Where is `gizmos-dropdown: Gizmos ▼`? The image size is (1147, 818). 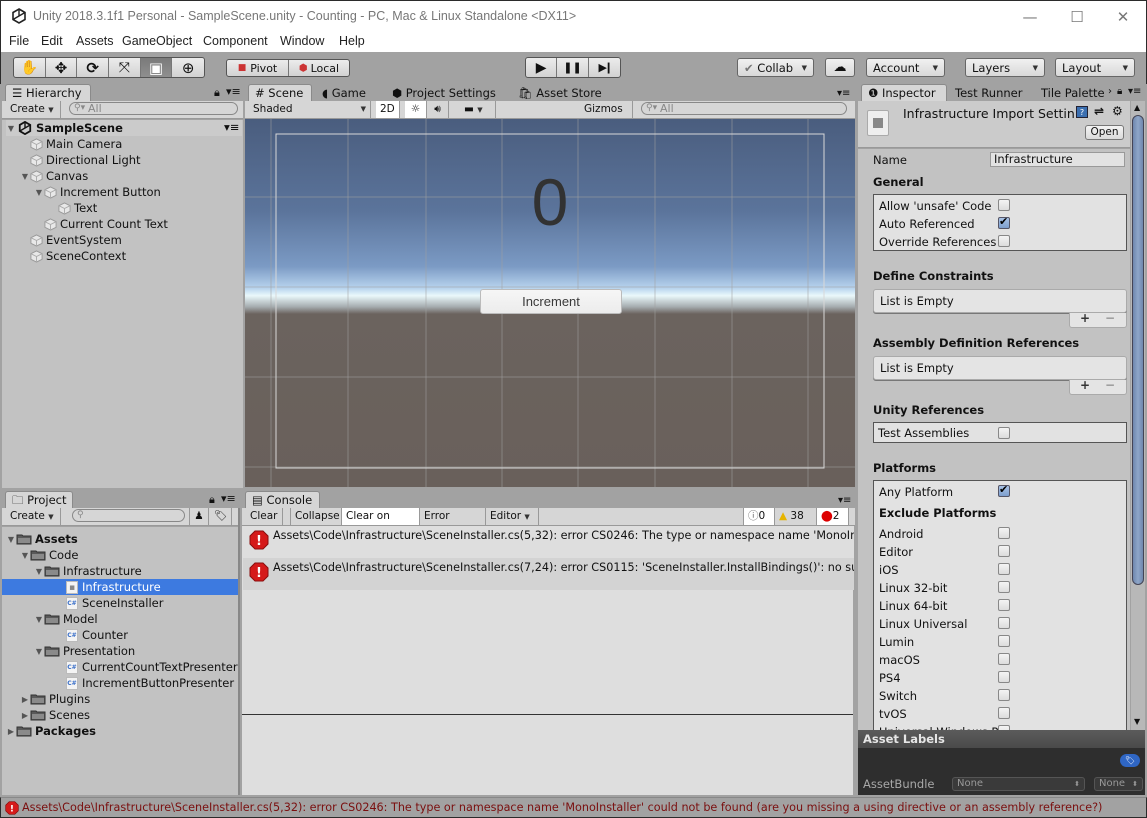 gizmos-dropdown: Gizmos ▼ is located at coordinates (606, 116).